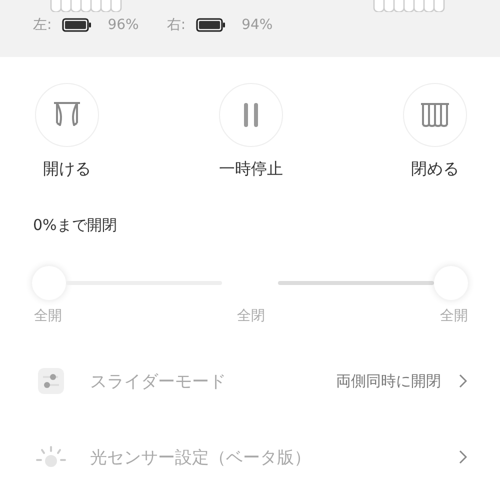 This screenshot has height=478, width=500. Describe the element at coordinates (435, 169) in the screenshot. I see `control-label: 閉める` at that location.